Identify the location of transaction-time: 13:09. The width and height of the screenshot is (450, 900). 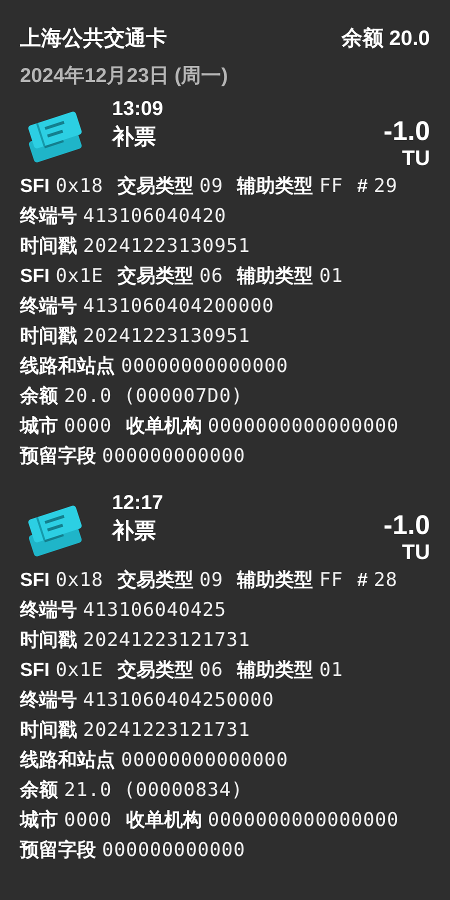
(138, 109).